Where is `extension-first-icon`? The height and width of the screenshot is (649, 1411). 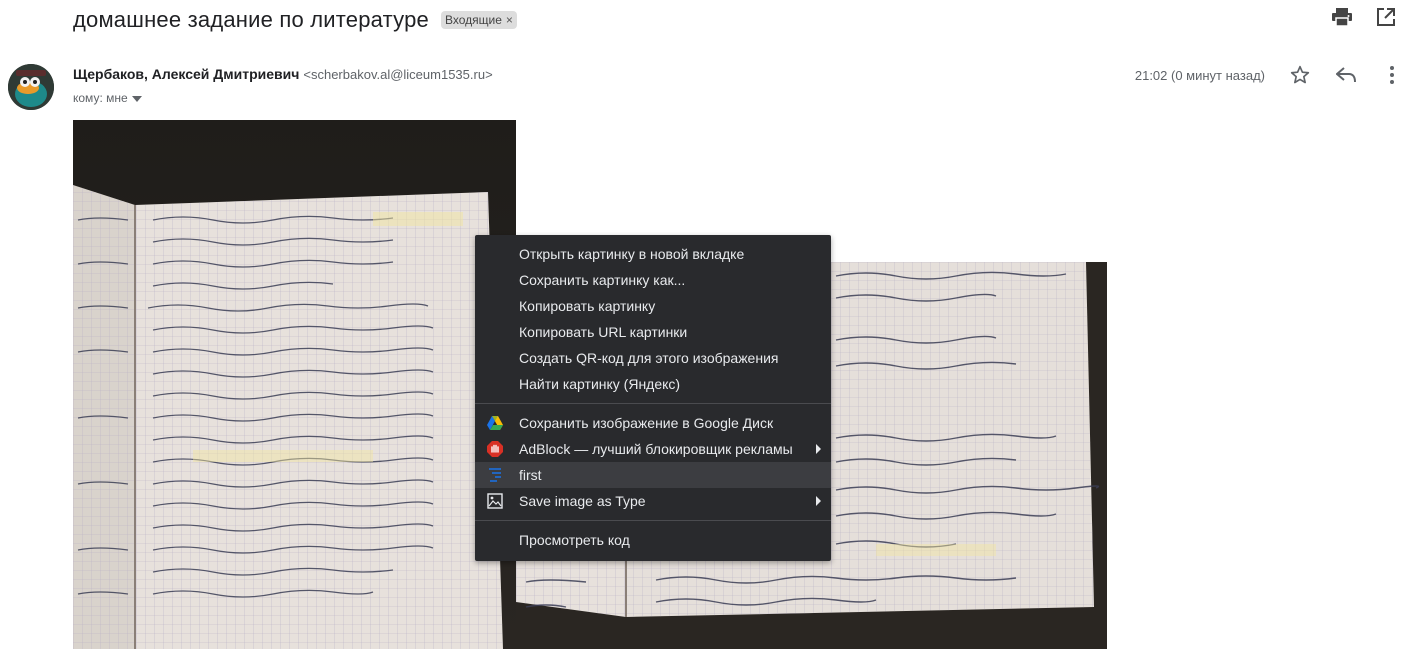 extension-first-icon is located at coordinates (495, 475).